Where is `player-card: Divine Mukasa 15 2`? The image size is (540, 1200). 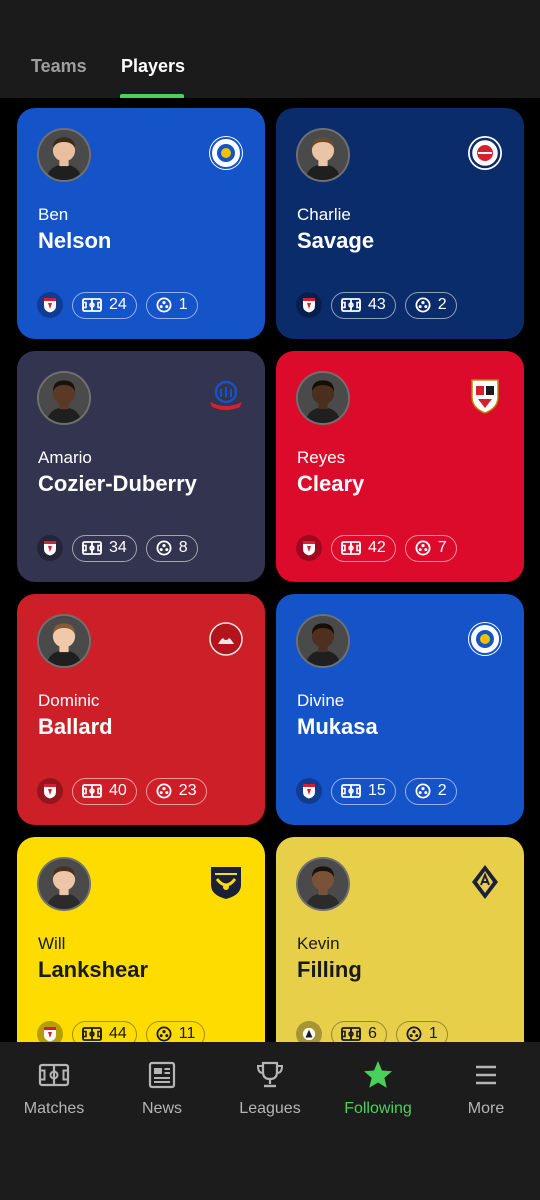
player-card: Divine Mukasa 15 2 is located at coordinates (400, 709).